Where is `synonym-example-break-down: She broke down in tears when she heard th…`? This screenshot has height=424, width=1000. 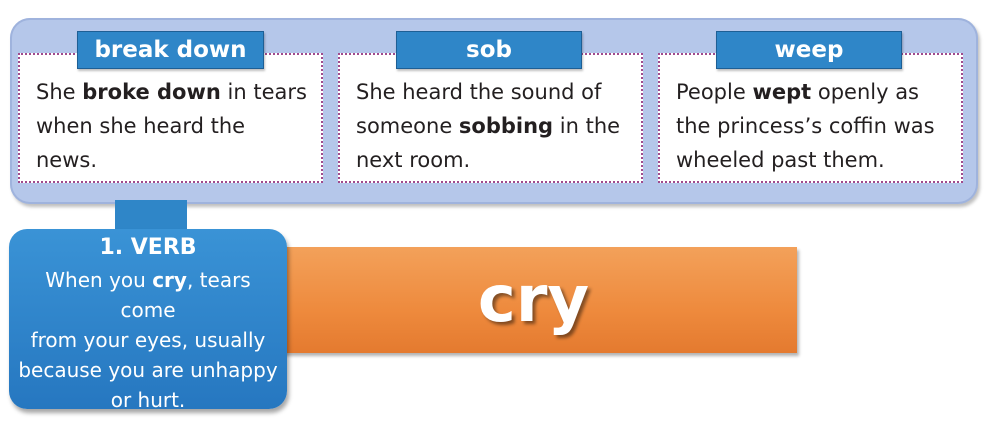 synonym-example-break-down: She broke down in tears when she heard th… is located at coordinates (171, 126).